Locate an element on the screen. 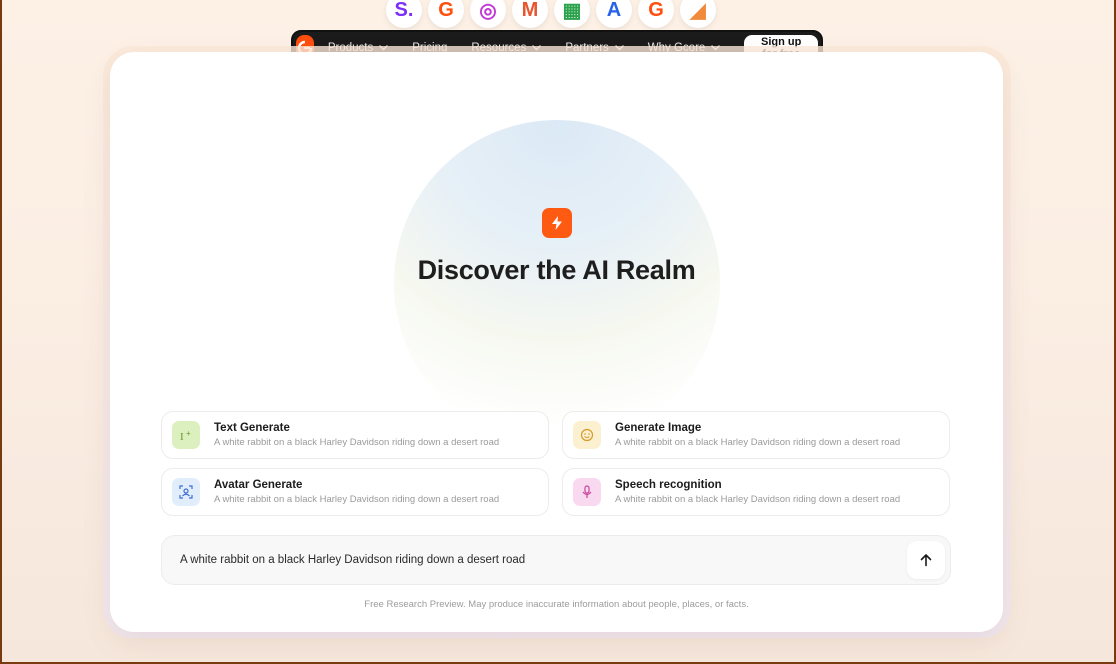  gcore-logo: G is located at coordinates (446, 14).